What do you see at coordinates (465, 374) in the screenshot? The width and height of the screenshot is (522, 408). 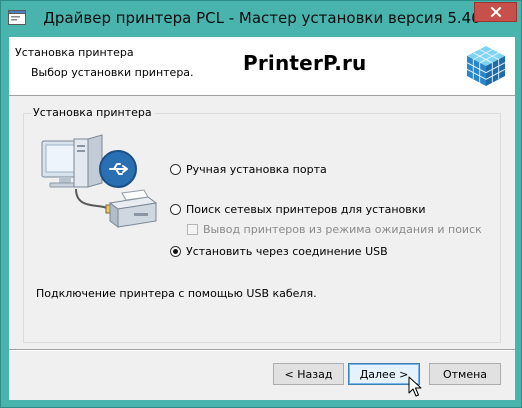 I see `cancel-button: Отмена` at bounding box center [465, 374].